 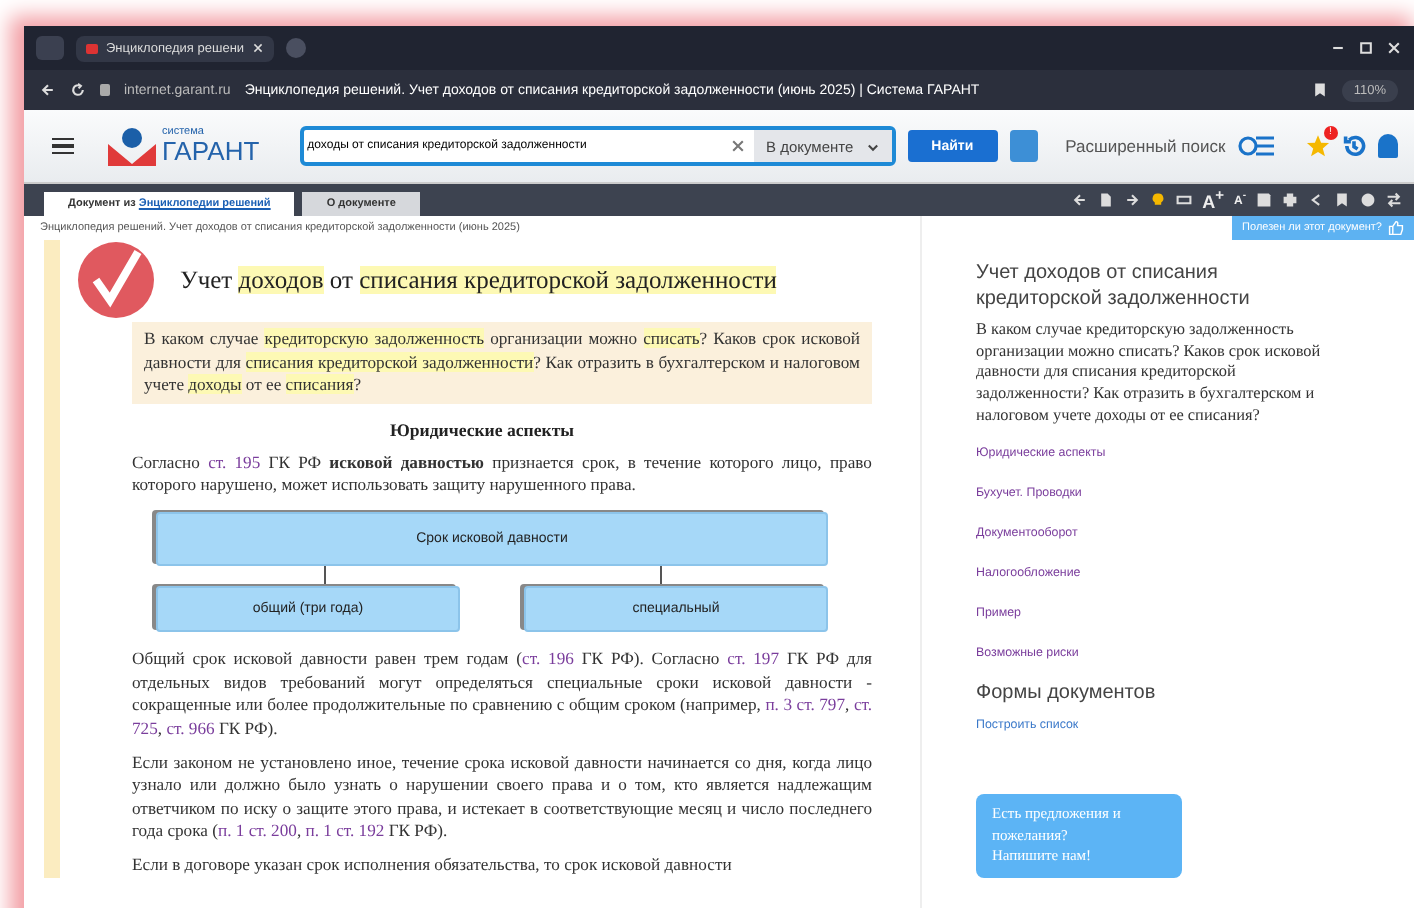 What do you see at coordinates (482, 429) in the screenshot?
I see `section-heading: Юридические аспекты` at bounding box center [482, 429].